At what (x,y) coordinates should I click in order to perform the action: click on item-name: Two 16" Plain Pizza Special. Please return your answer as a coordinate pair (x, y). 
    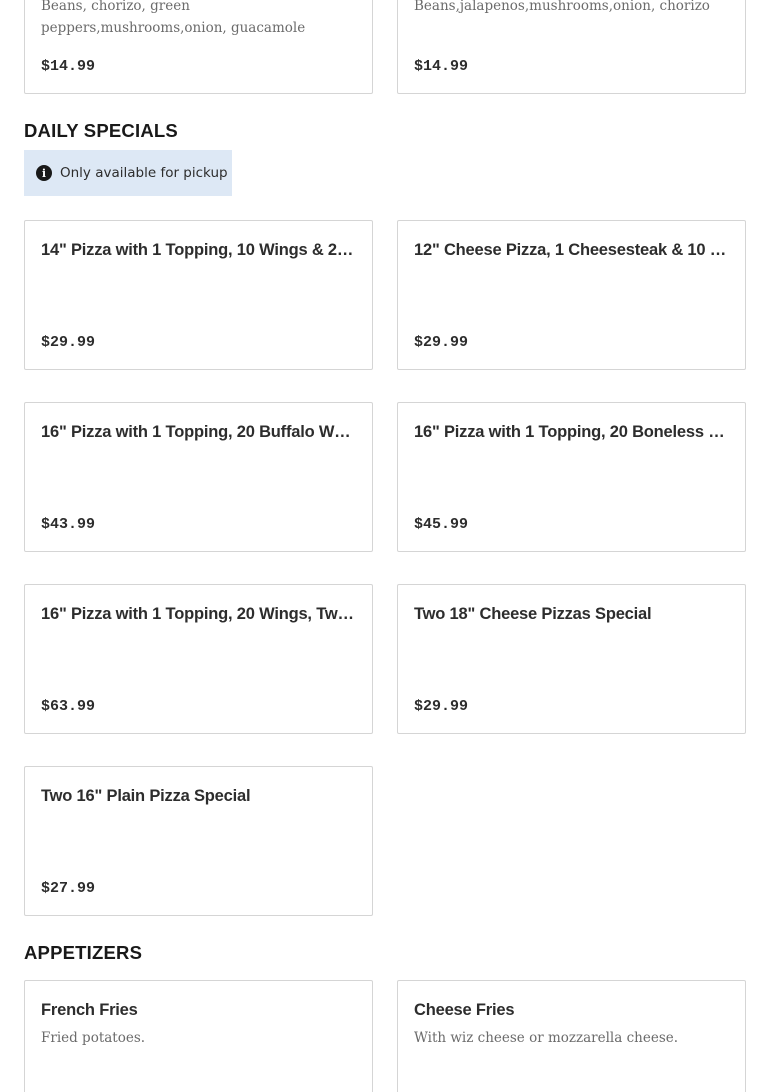
    Looking at the image, I should click on (146, 796).